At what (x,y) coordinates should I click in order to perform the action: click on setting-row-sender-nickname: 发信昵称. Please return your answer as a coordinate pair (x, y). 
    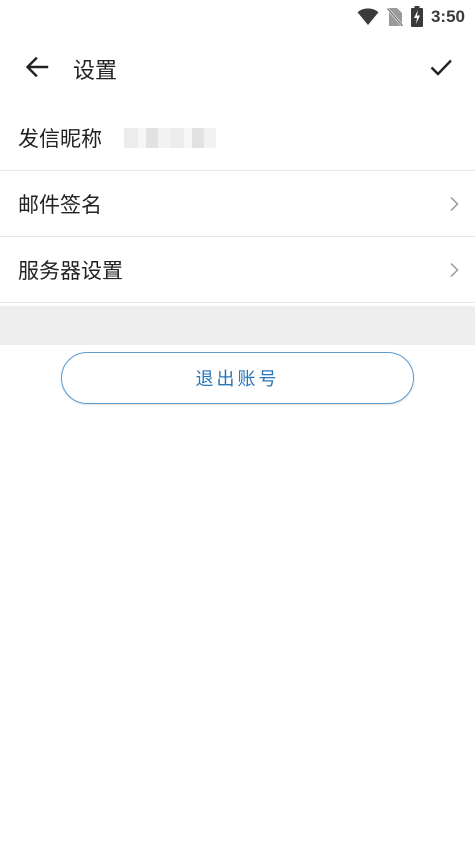
    Looking at the image, I should click on (237, 138).